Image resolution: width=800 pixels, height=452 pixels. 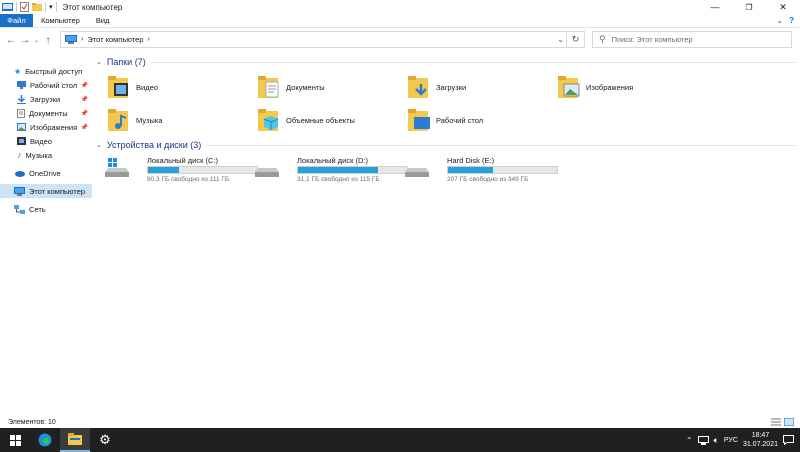 I want to click on tab-computer: Компьютер, so click(x=60, y=20).